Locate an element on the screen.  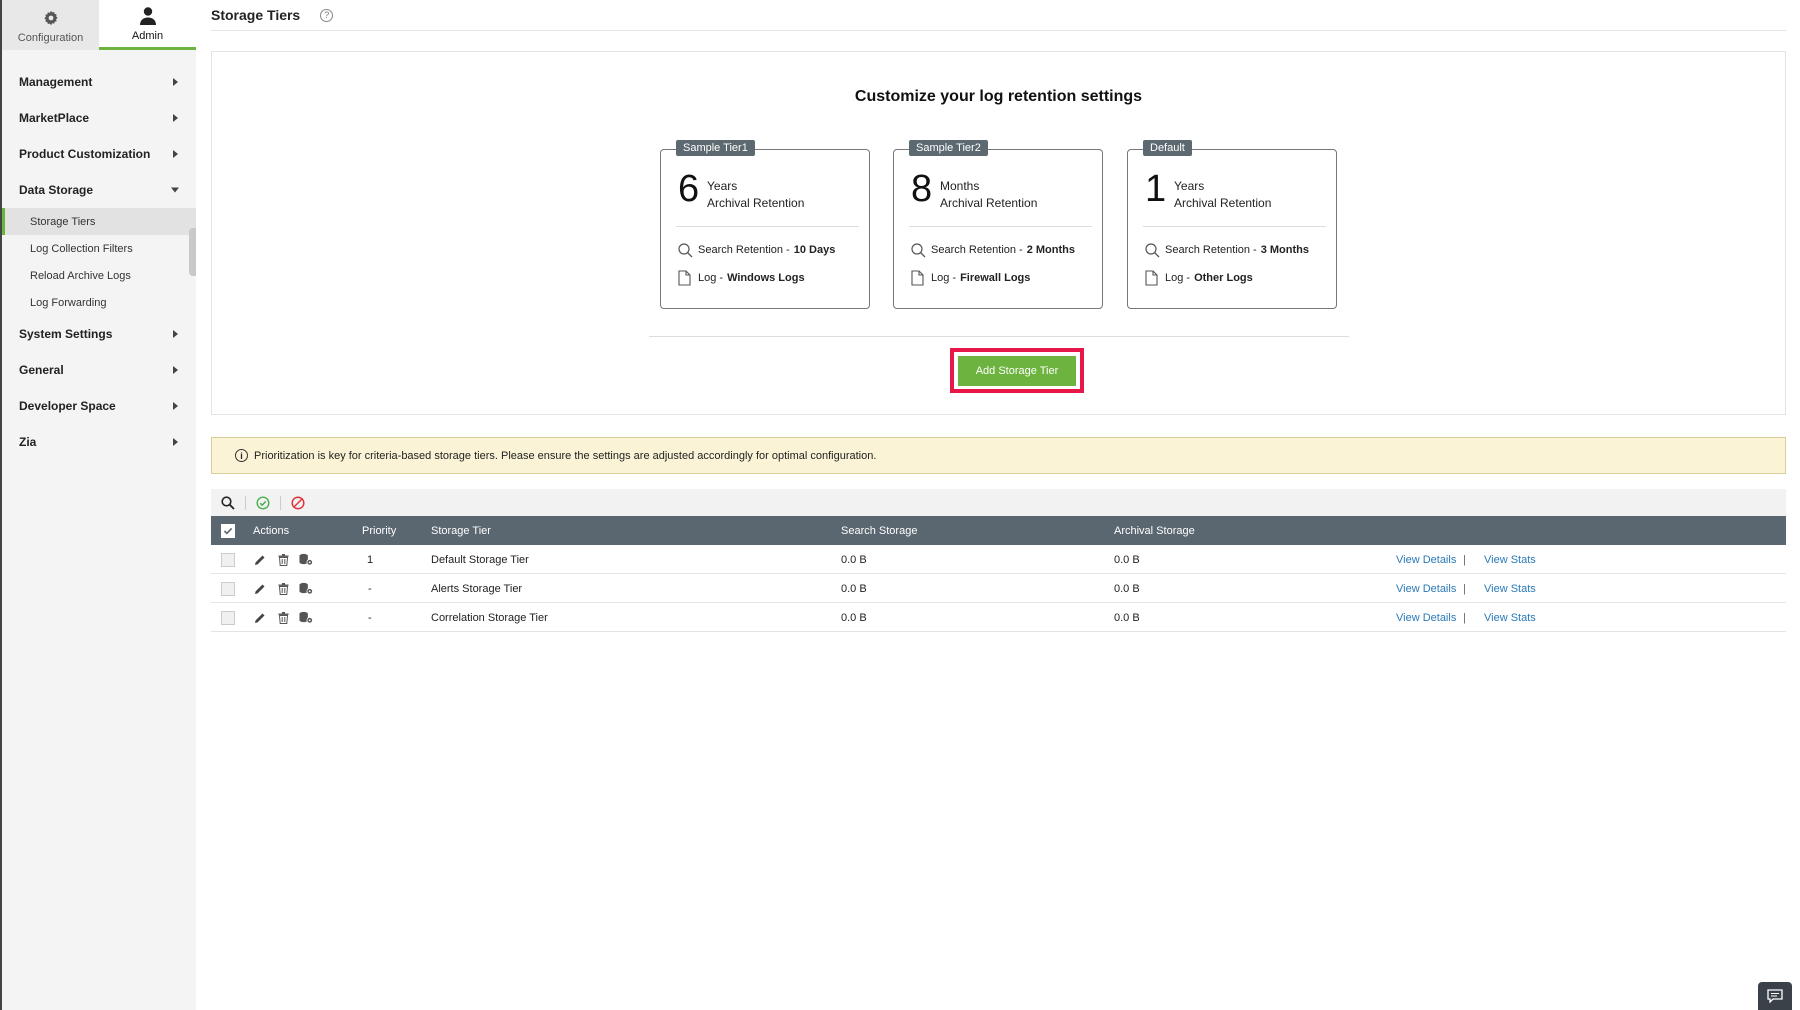
search-retention-value: 10 Days is located at coordinates (814, 250).